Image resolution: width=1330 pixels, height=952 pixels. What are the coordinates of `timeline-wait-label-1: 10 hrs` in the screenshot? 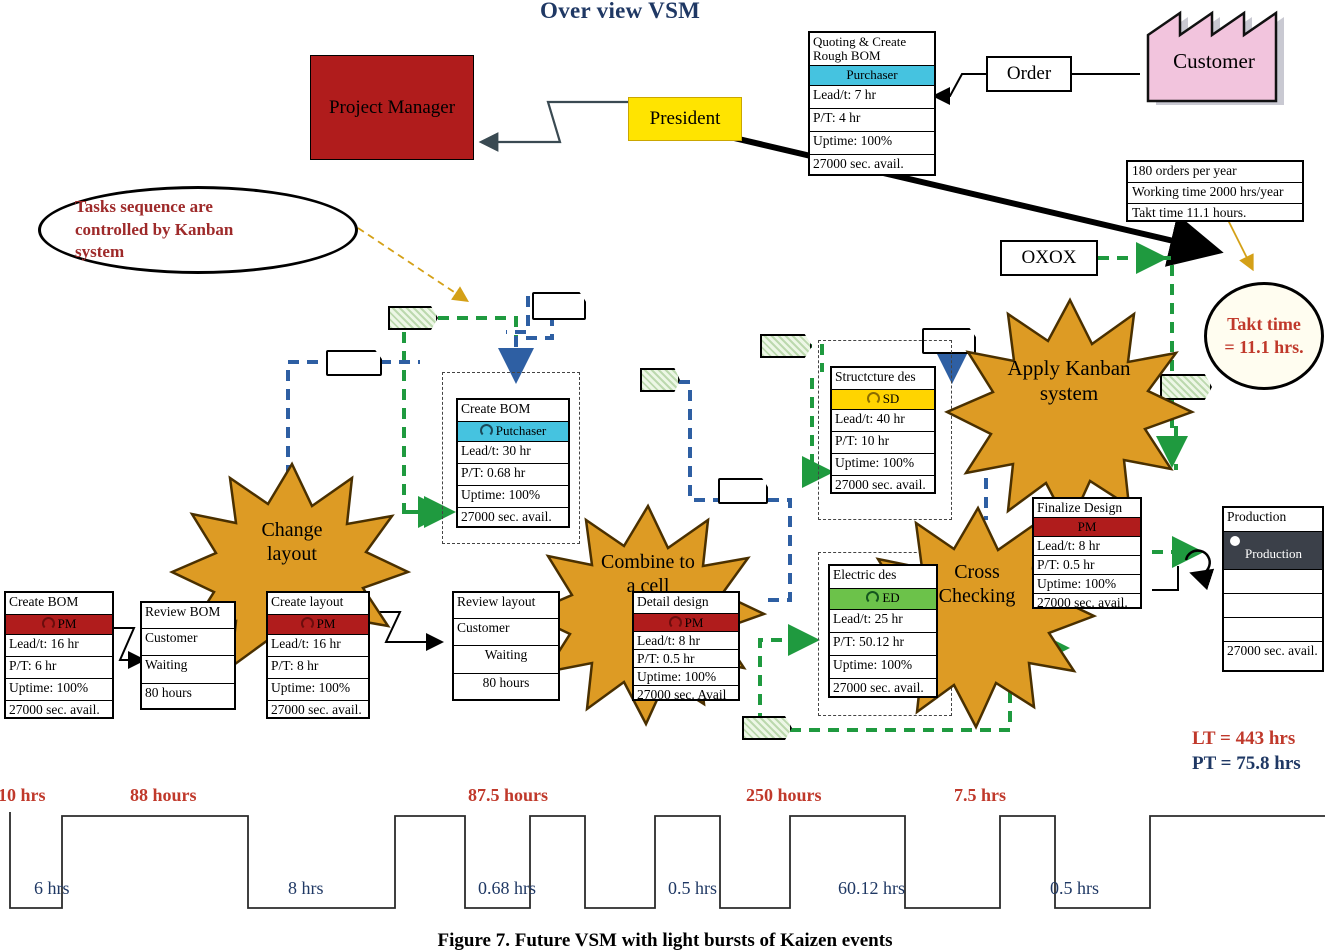 It's located at (23, 795).